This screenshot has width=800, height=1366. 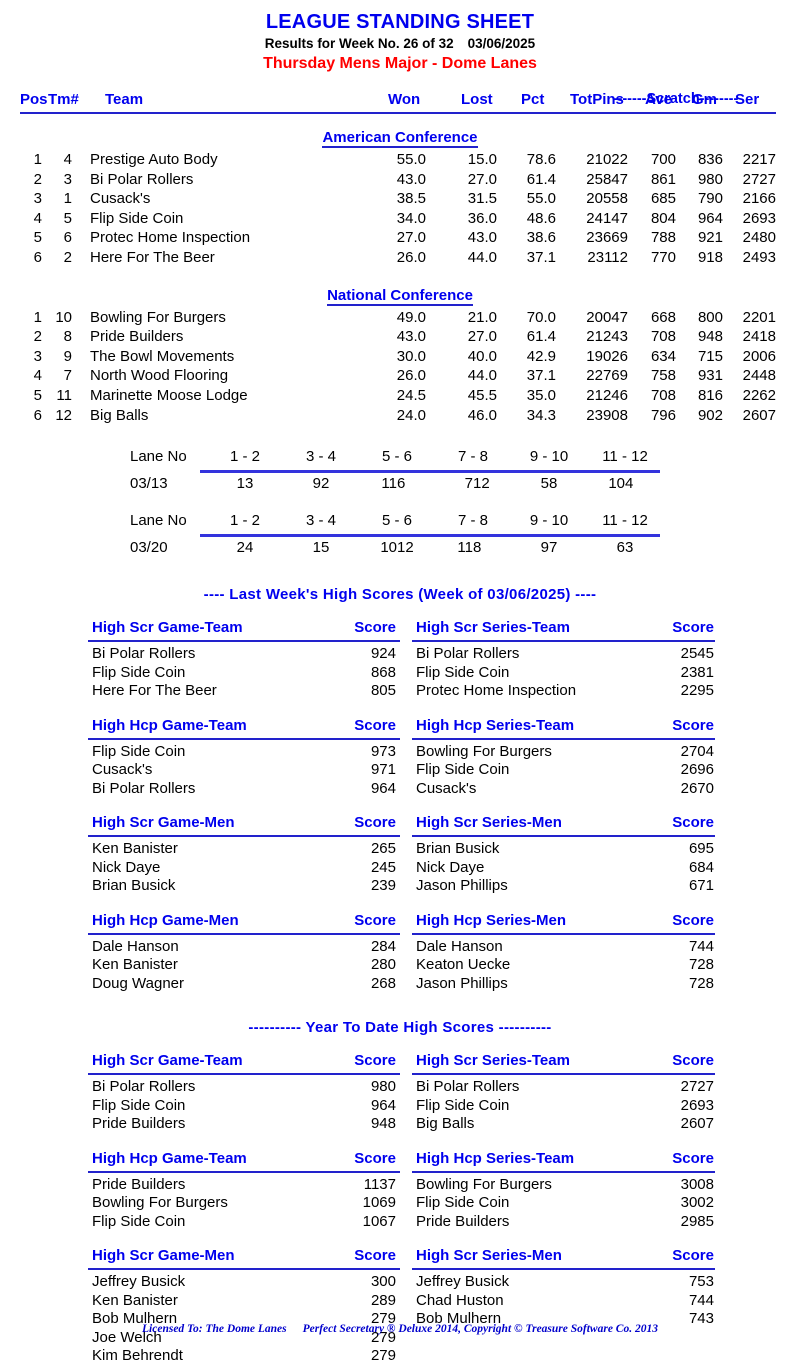 What do you see at coordinates (759, 179) in the screenshot?
I see `cell-ser: 2727` at bounding box center [759, 179].